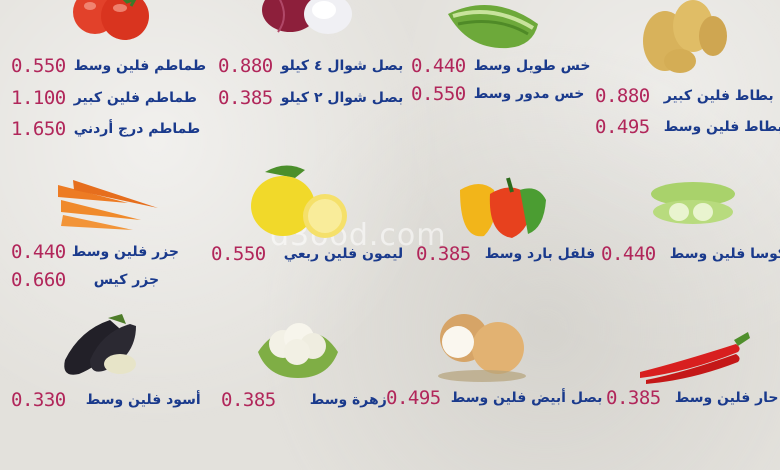  Describe the element at coordinates (721, 127) in the screenshot. I see `name-potato-medium: بطاط فلين وسط` at that location.